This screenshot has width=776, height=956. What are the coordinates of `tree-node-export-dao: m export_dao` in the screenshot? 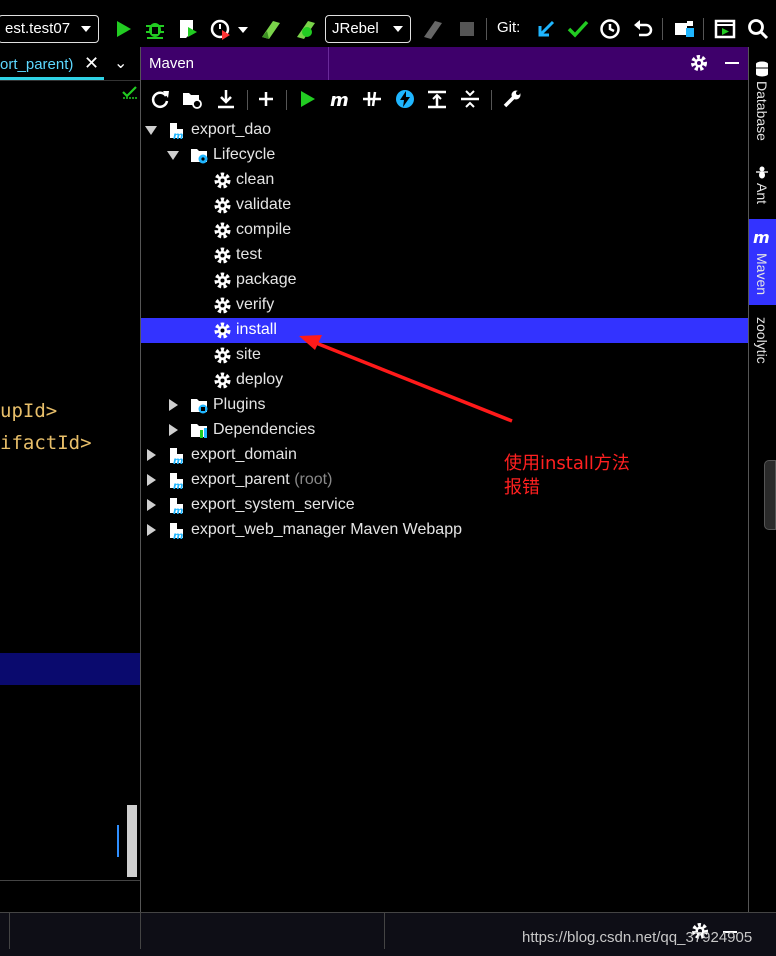 It's located at (444, 130).